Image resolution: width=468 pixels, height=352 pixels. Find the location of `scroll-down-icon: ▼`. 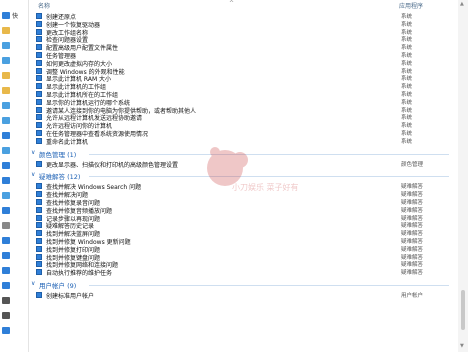

scroll-down-icon: ▼ is located at coordinates (462, 346).